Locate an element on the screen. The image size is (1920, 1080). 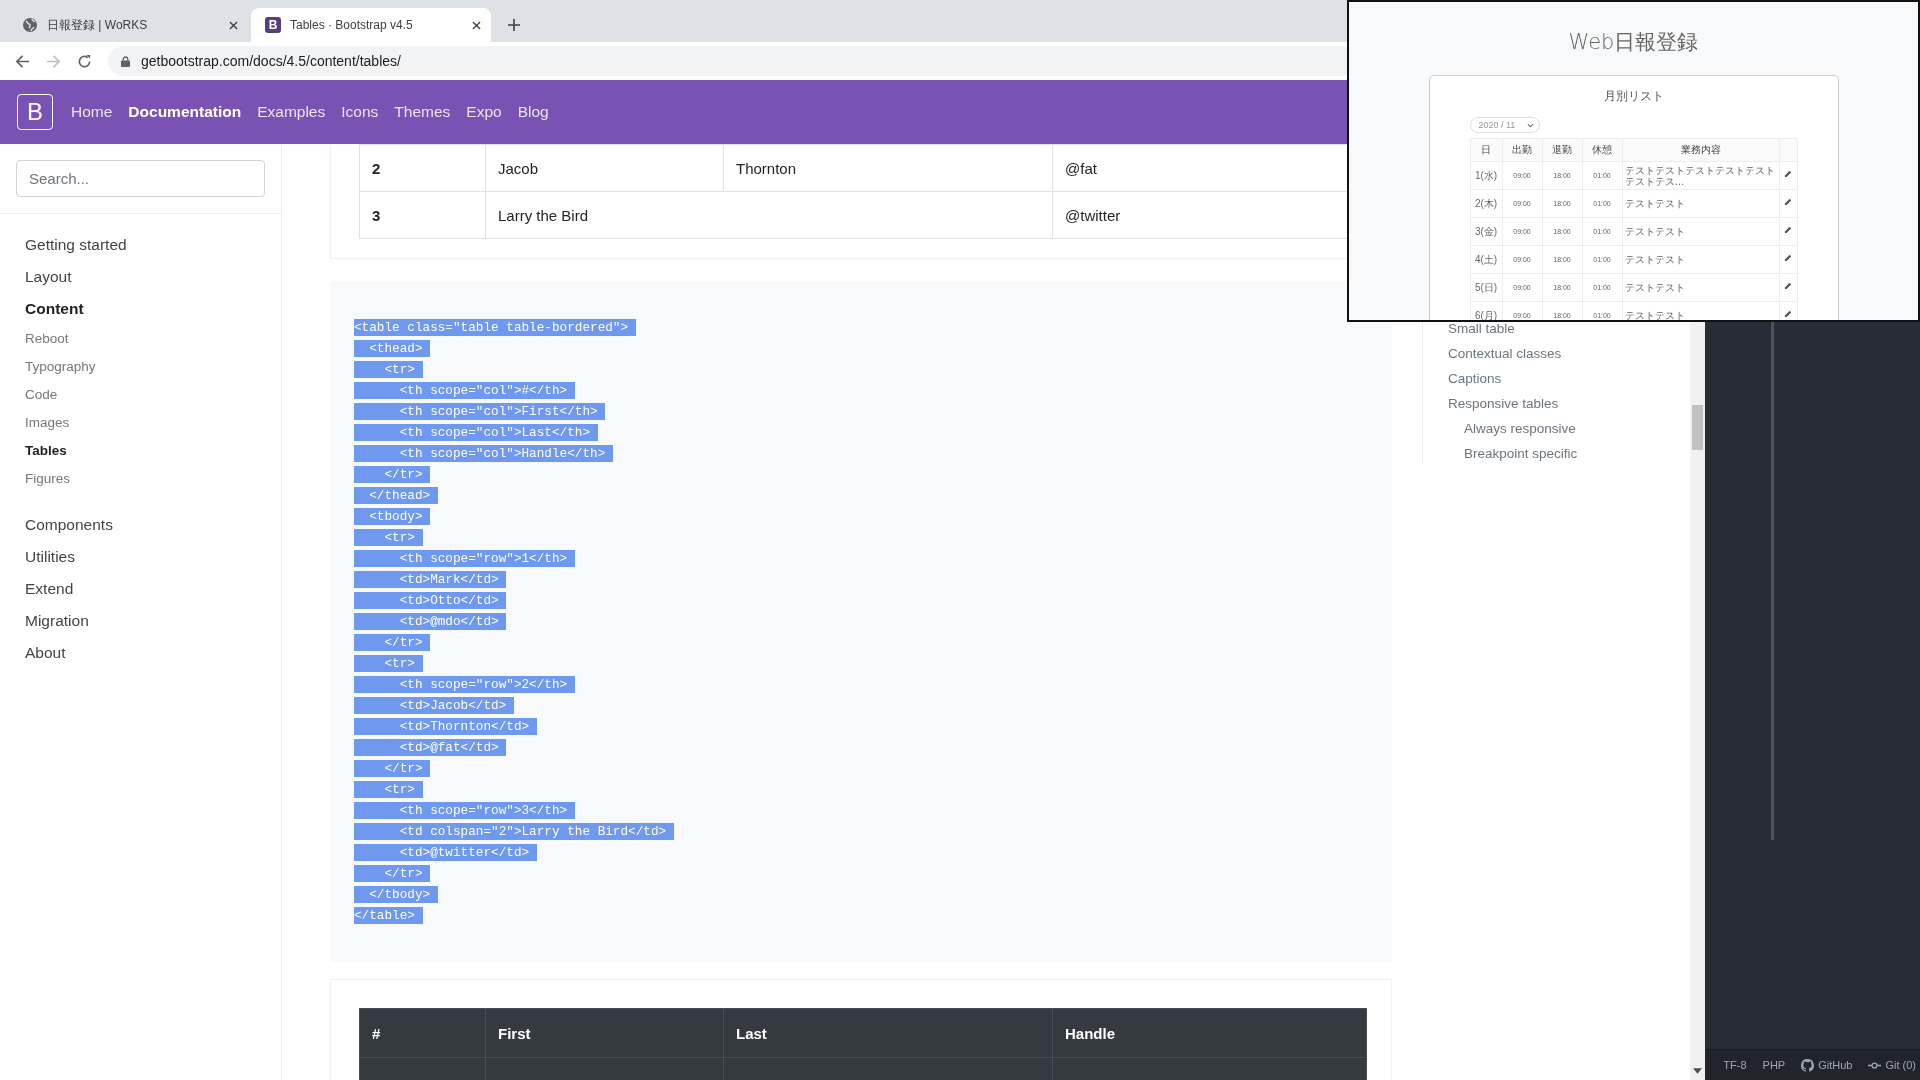
table-cell: 2(木) is located at coordinates (1486, 203).